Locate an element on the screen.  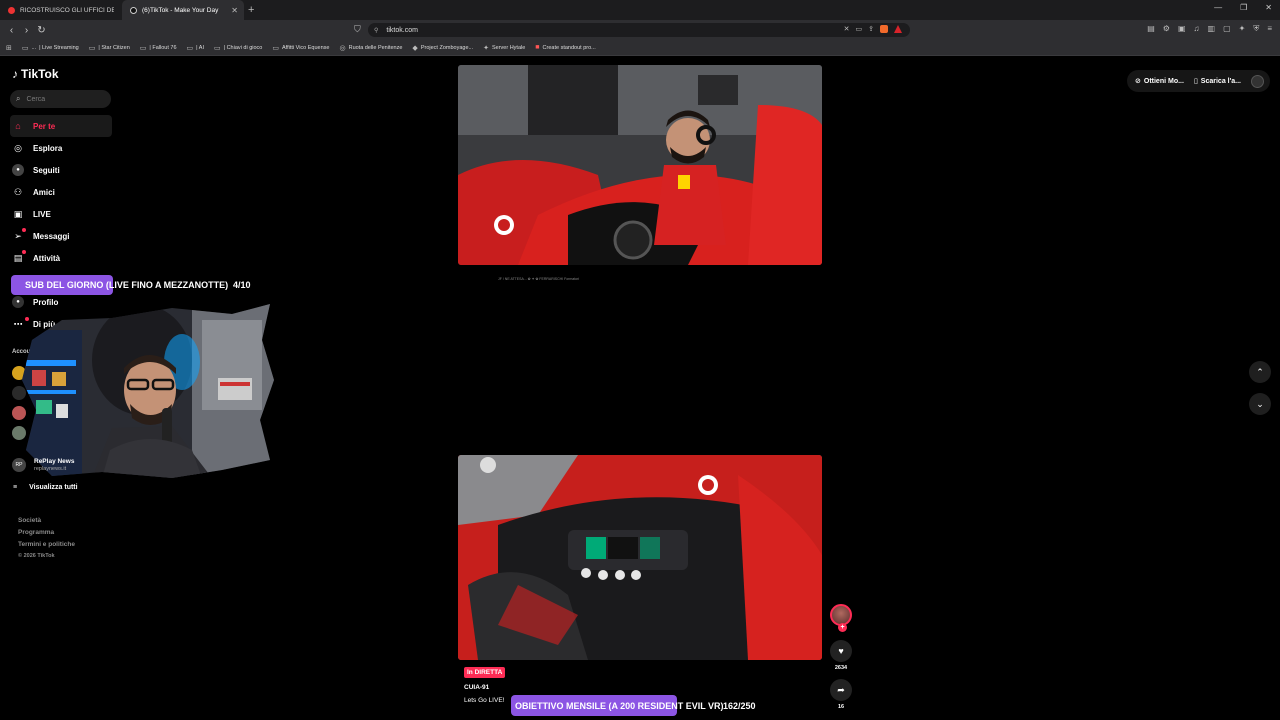
new-tab-button: + is located at coordinates (251, 10).